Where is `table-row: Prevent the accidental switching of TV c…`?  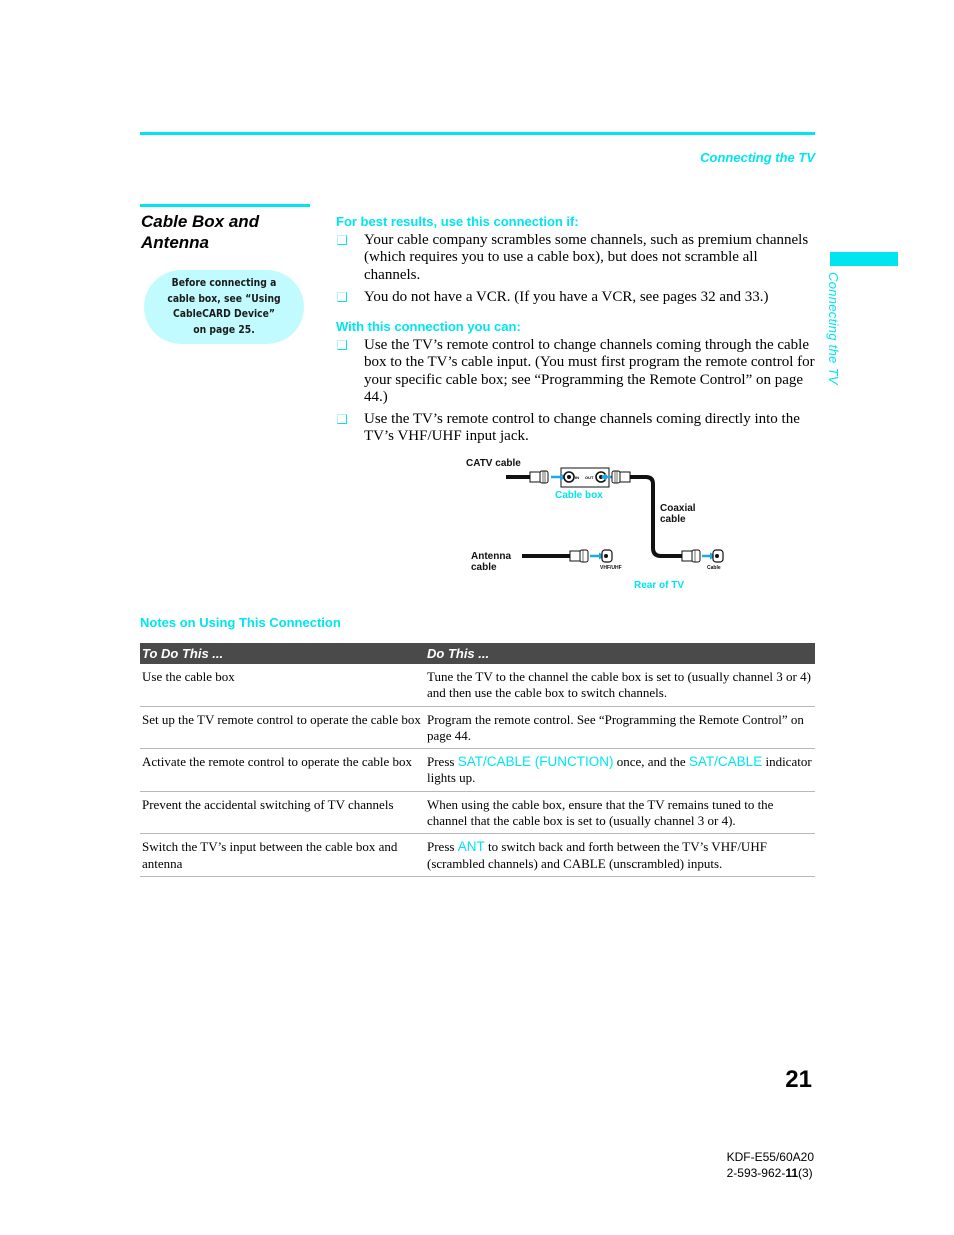
table-row: Prevent the accidental switching of TV c… is located at coordinates (477, 813).